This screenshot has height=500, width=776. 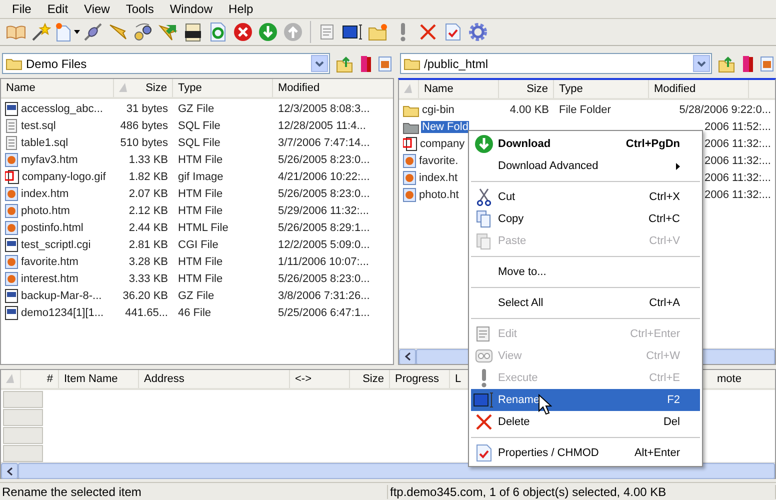 What do you see at coordinates (214, 379) in the screenshot?
I see `column-header: Address` at bounding box center [214, 379].